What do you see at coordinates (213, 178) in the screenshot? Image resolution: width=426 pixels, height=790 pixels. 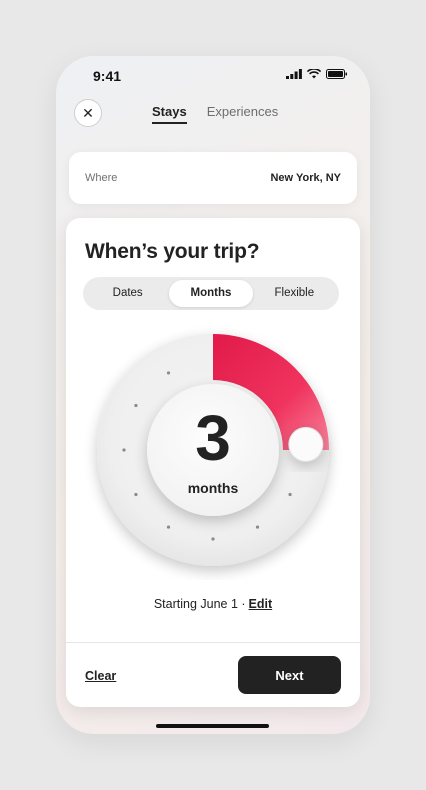 I see `where-card: Where New York, NY` at bounding box center [213, 178].